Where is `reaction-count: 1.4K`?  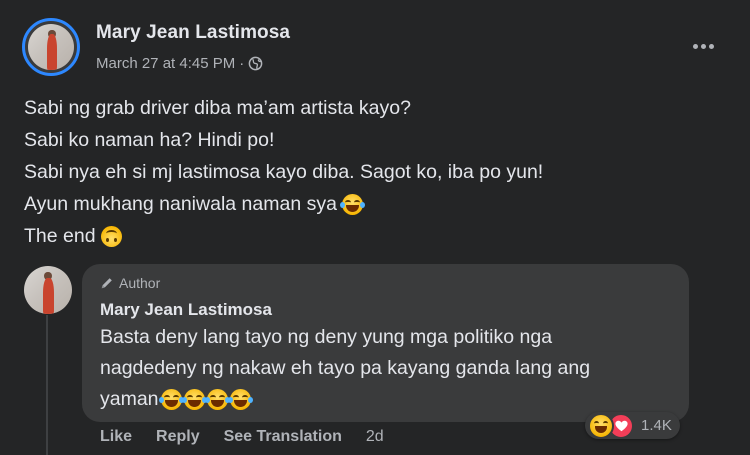 reaction-count: 1.4K is located at coordinates (656, 425).